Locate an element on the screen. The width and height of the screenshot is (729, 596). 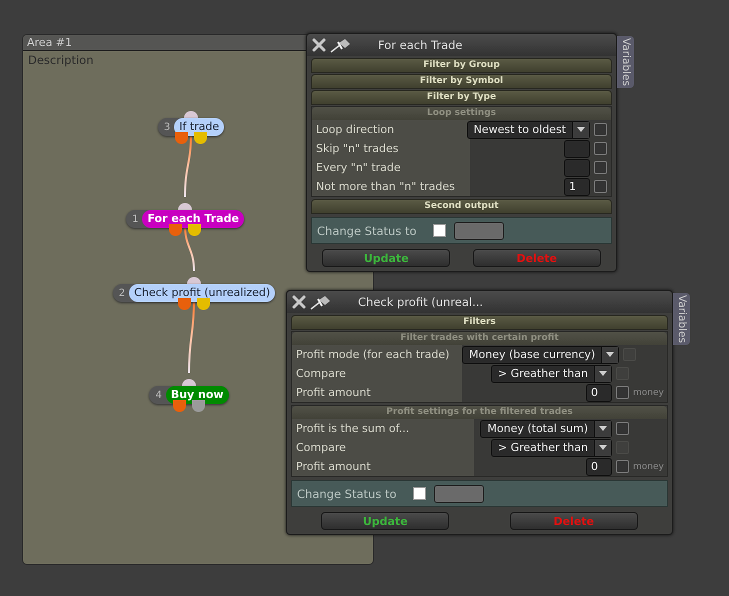
setting-label: Loop direction is located at coordinates (391, 129).